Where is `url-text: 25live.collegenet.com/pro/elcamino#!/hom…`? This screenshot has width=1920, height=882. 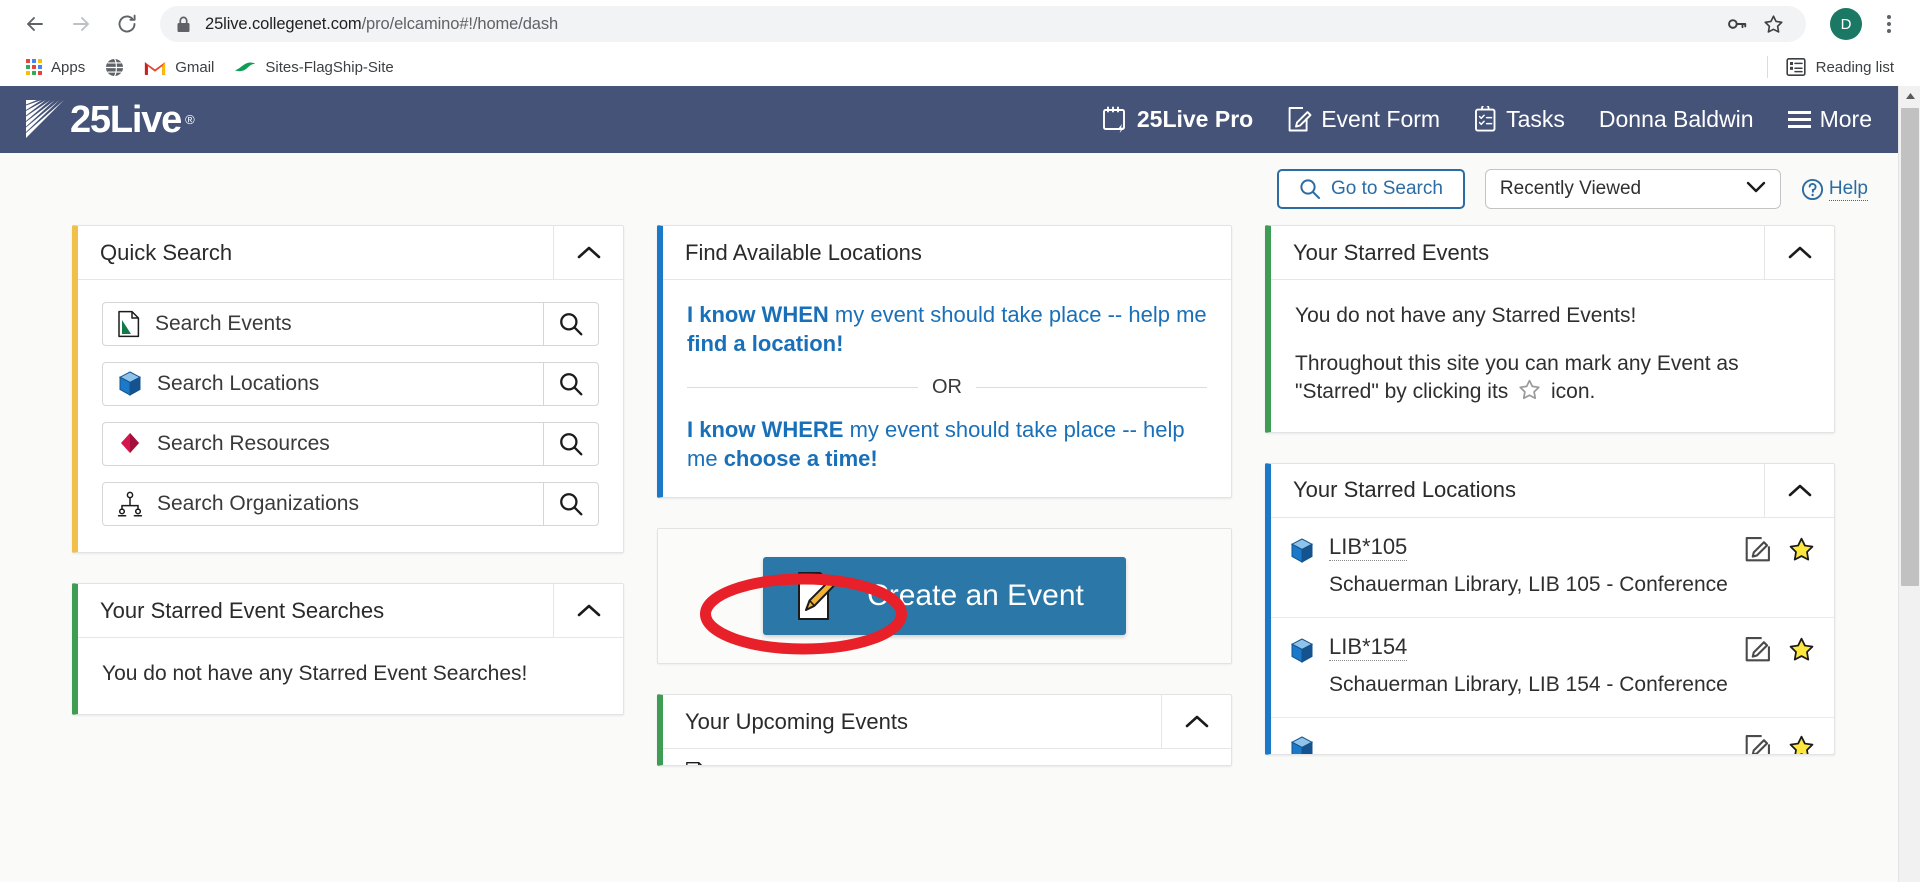
url-text: 25live.collegenet.com/pro/elcamino#!/hom… is located at coordinates (381, 24).